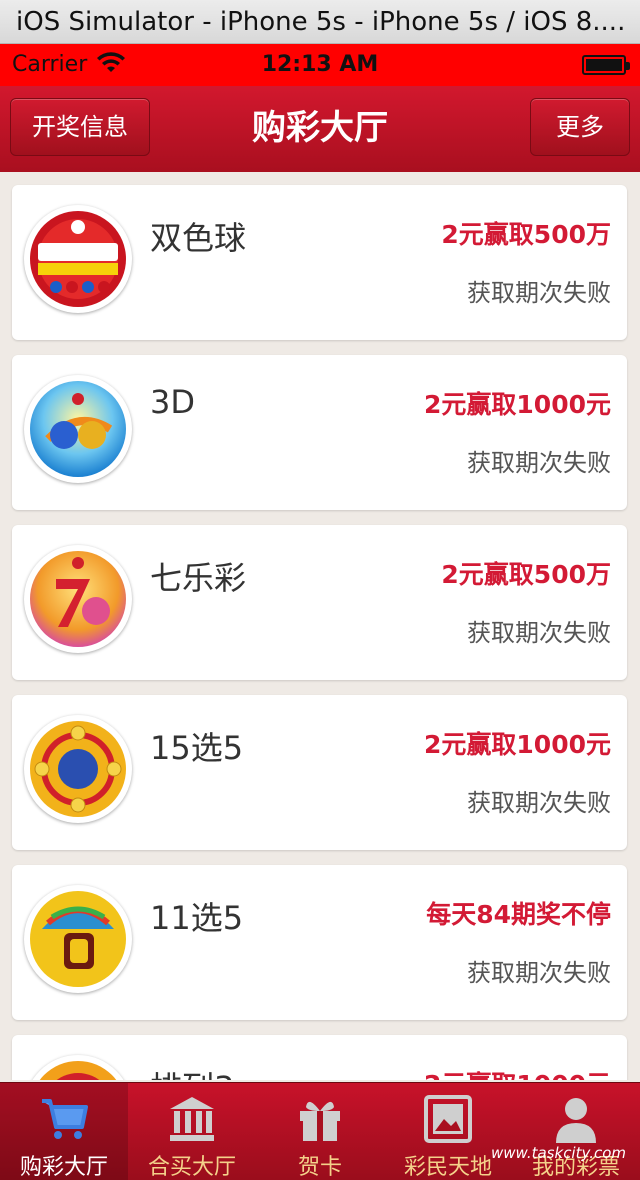 The height and width of the screenshot is (1180, 640). I want to click on 11xuan5-logo, so click(78, 939).